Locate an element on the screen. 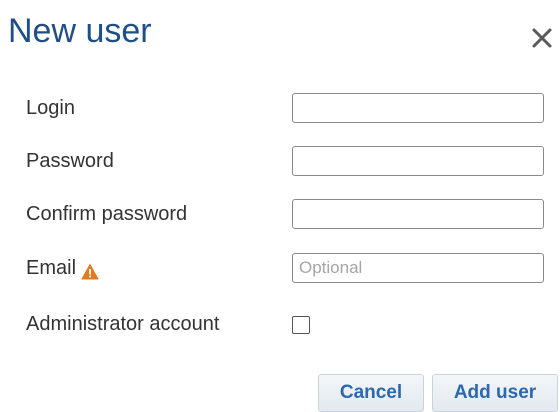 The width and height of the screenshot is (560, 412). administrator-row: Administrator account is located at coordinates (293, 324).